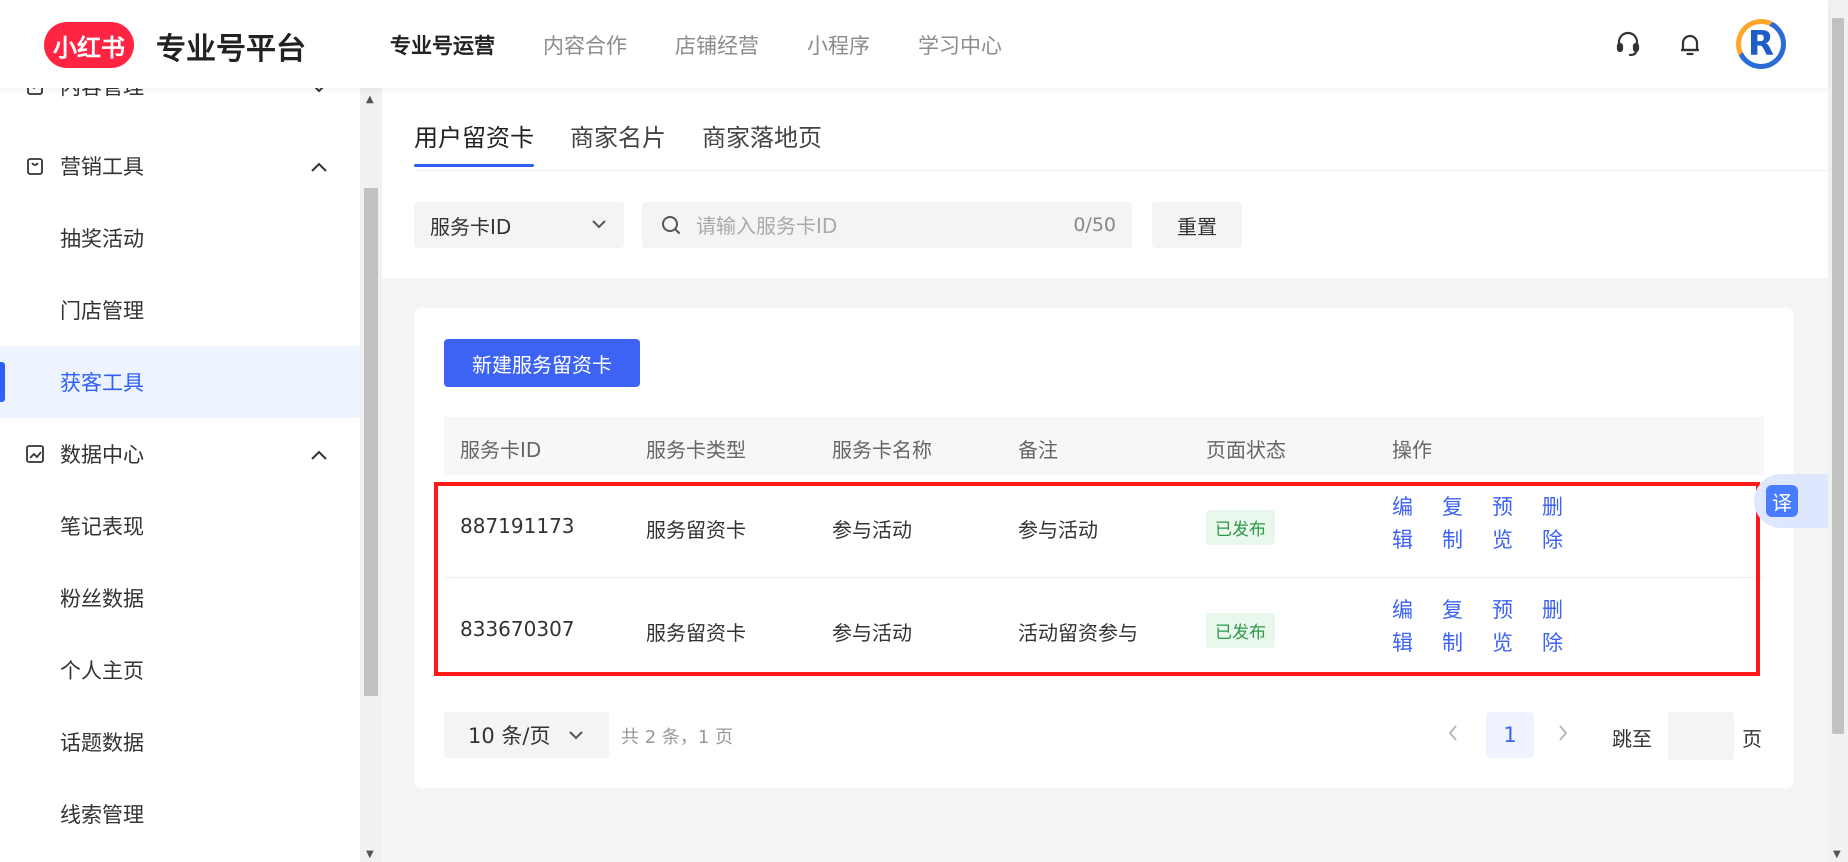 The image size is (1848, 862). I want to click on page-scrollbar: ▼, so click(1838, 431).